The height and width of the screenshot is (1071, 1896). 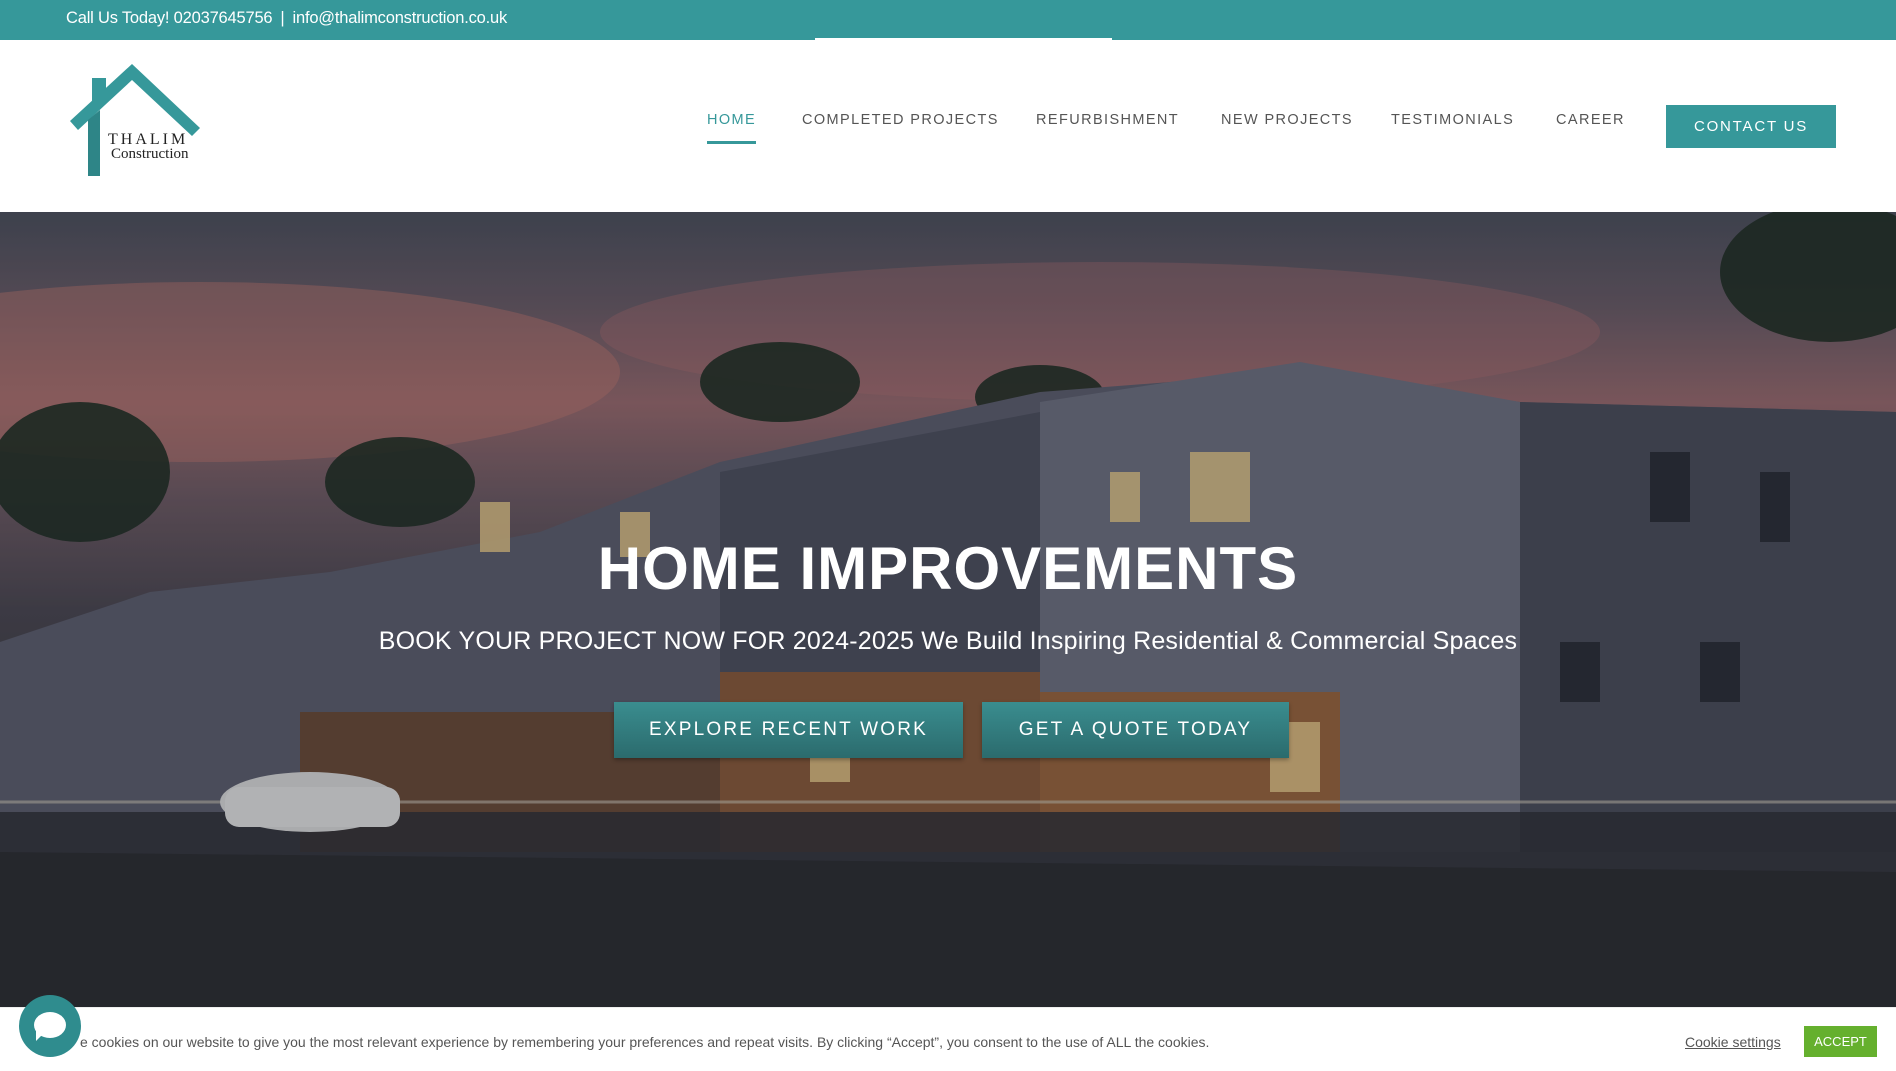 I want to click on cookie-accept-button: ACCEPT, so click(x=1840, y=1041).